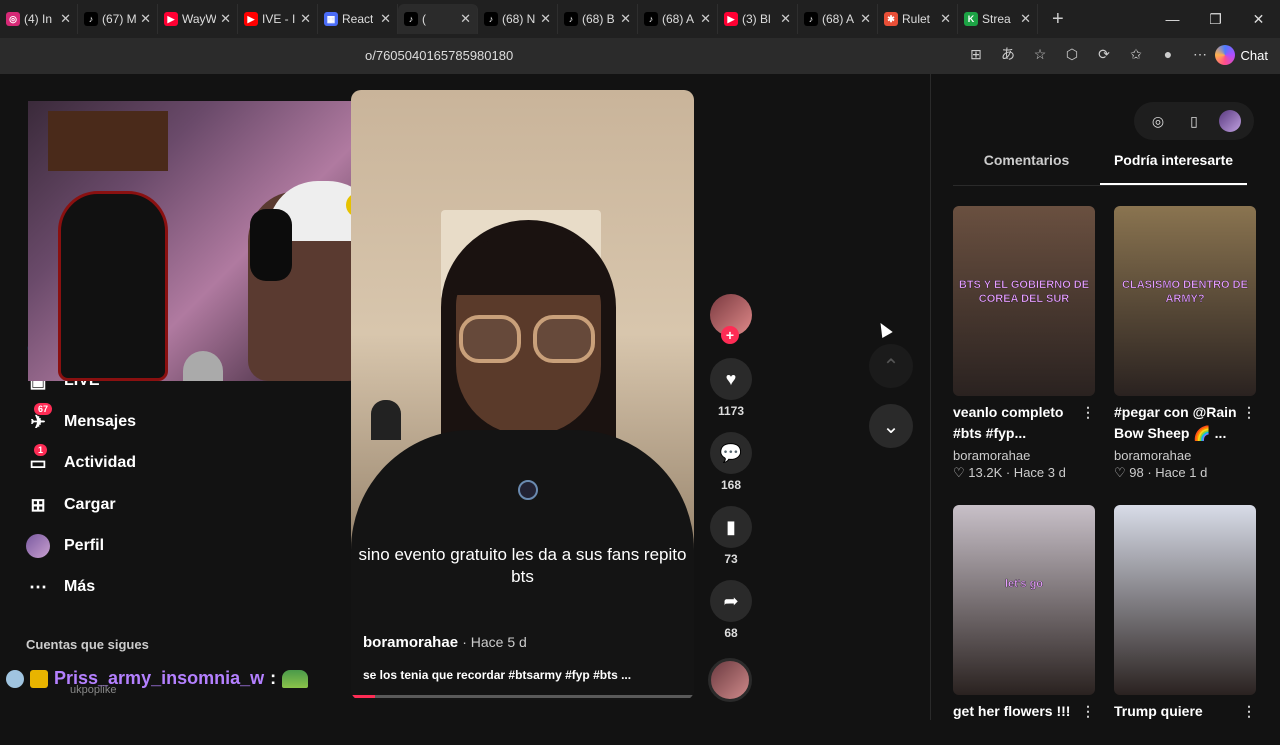 Image resolution: width=1280 pixels, height=745 pixels. Describe the element at coordinates (598, 19) in the screenshot. I see `browser-tab: ♪ (68) B ✕` at that location.